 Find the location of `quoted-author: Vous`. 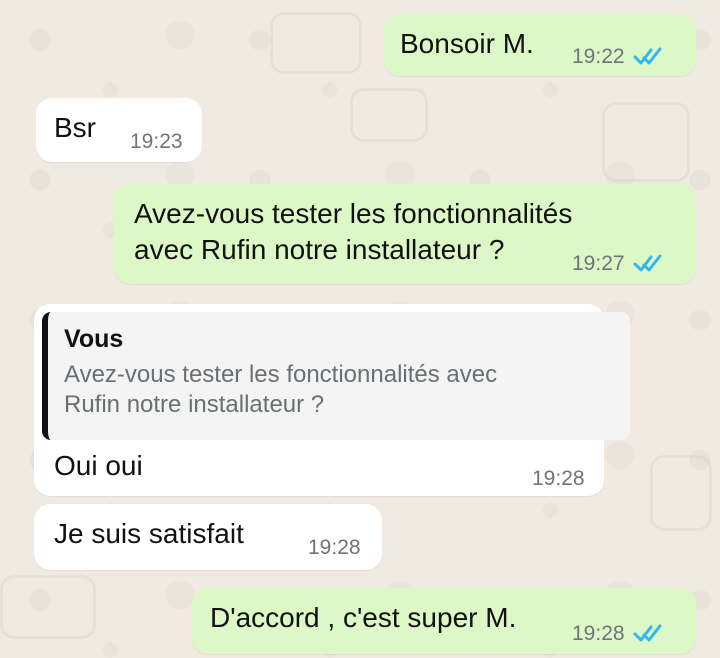

quoted-author: Vous is located at coordinates (94, 339).